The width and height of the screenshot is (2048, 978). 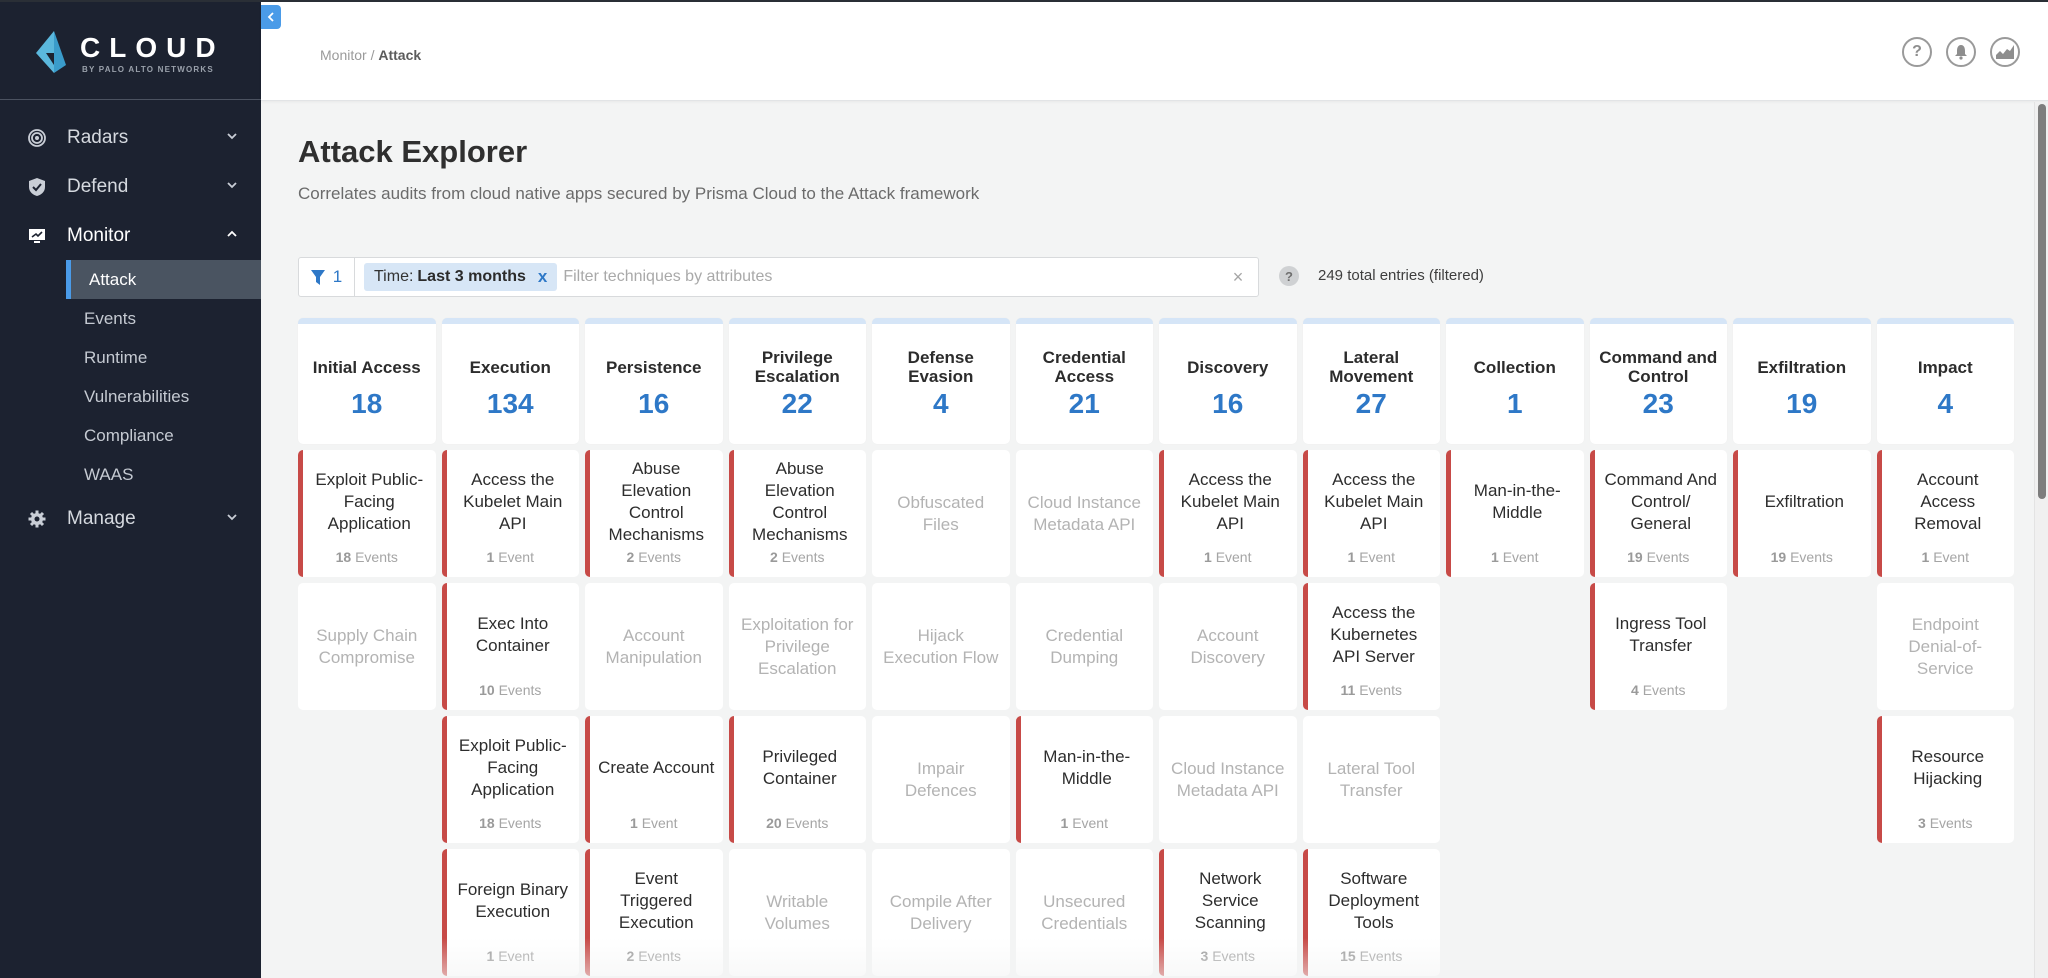 What do you see at coordinates (510, 646) in the screenshot?
I see `technique-card: Exec Into Container 10 Events` at bounding box center [510, 646].